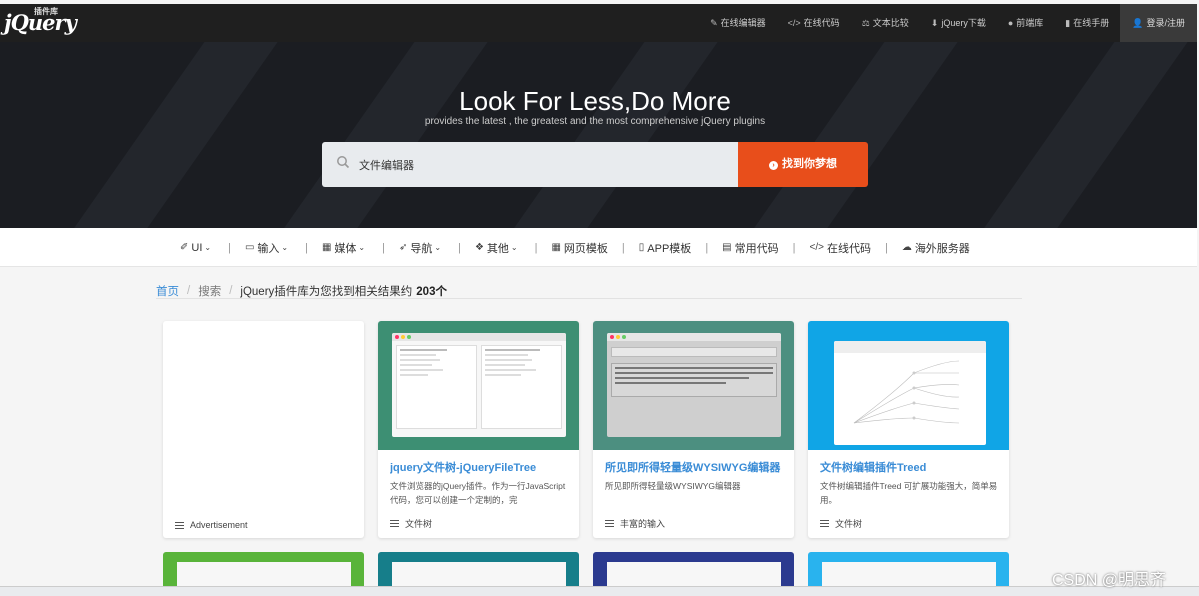 This screenshot has height=596, width=1199. I want to click on breadcrumb: 首页 / 搜索 / jQuery插件库为您找到相关结果约 203个, so click(301, 291).